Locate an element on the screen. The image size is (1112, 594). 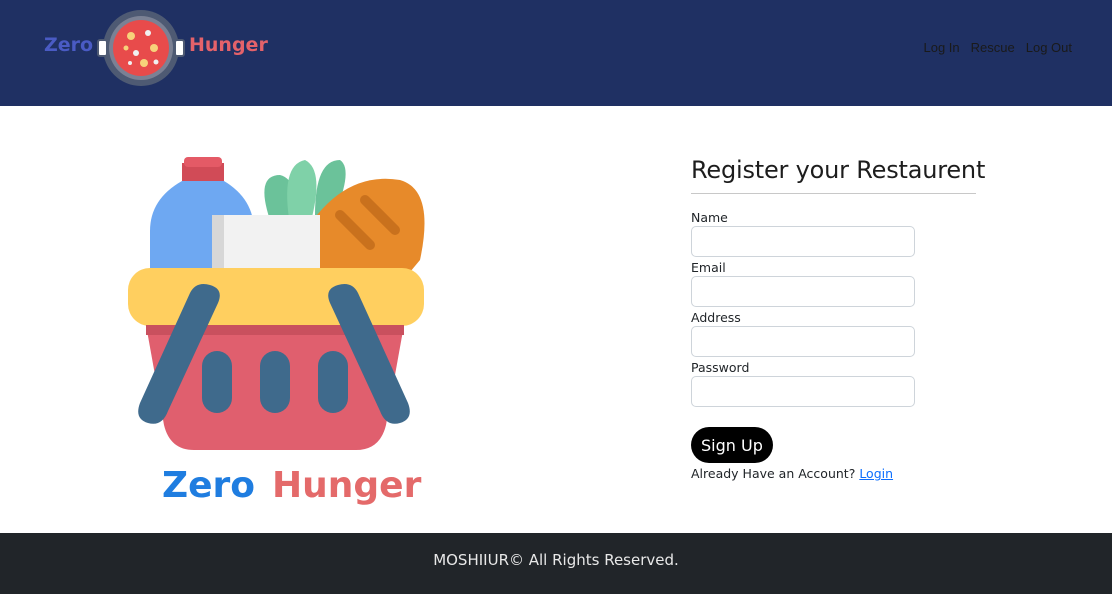
login-prompt-text: Already Have an Account? is located at coordinates (773, 473).